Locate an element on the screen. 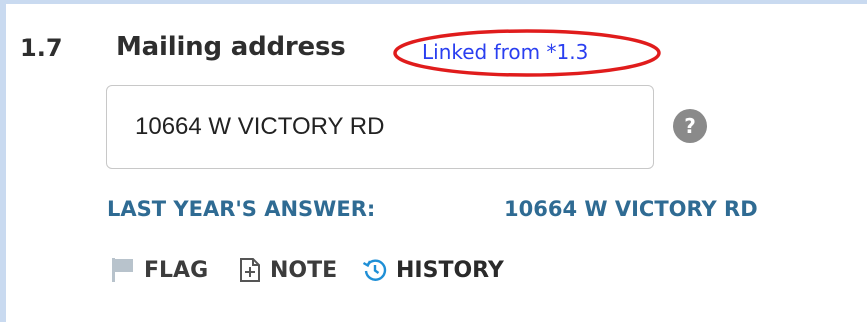  linked-annotation: Linked from *1.3 is located at coordinates (527, 53).